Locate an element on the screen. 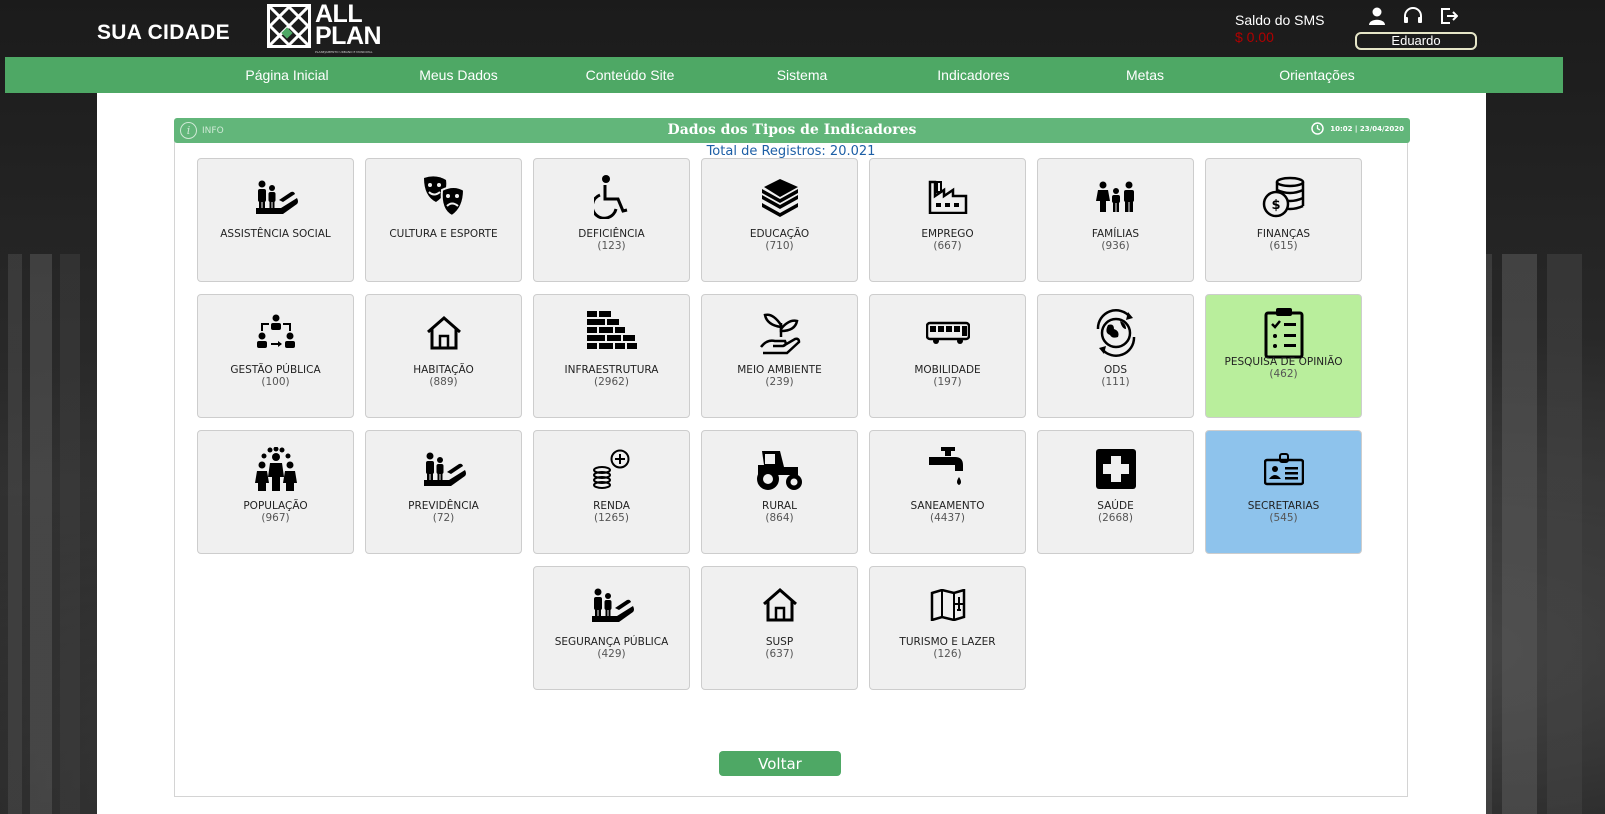  tile-label: MEIO AMBIENTE is located at coordinates (779, 370).